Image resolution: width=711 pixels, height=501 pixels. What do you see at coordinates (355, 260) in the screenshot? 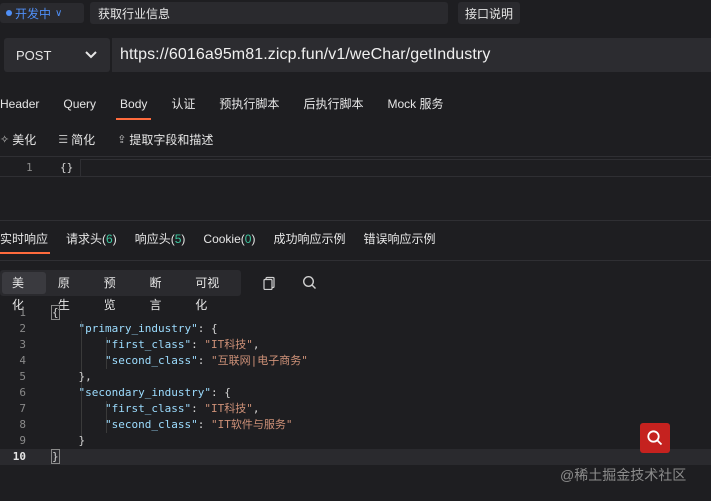
I see `response-tabs-border` at bounding box center [355, 260].